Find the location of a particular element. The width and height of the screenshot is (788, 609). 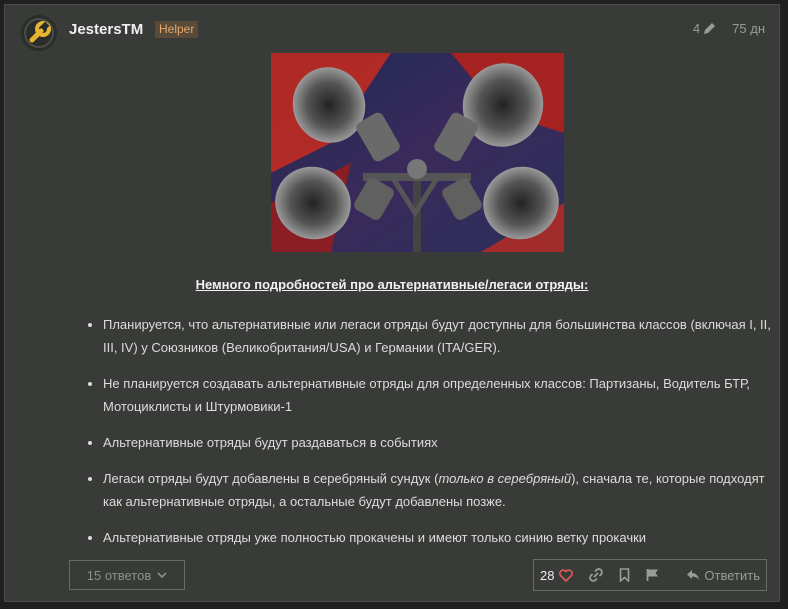

link-icon is located at coordinates (596, 575).